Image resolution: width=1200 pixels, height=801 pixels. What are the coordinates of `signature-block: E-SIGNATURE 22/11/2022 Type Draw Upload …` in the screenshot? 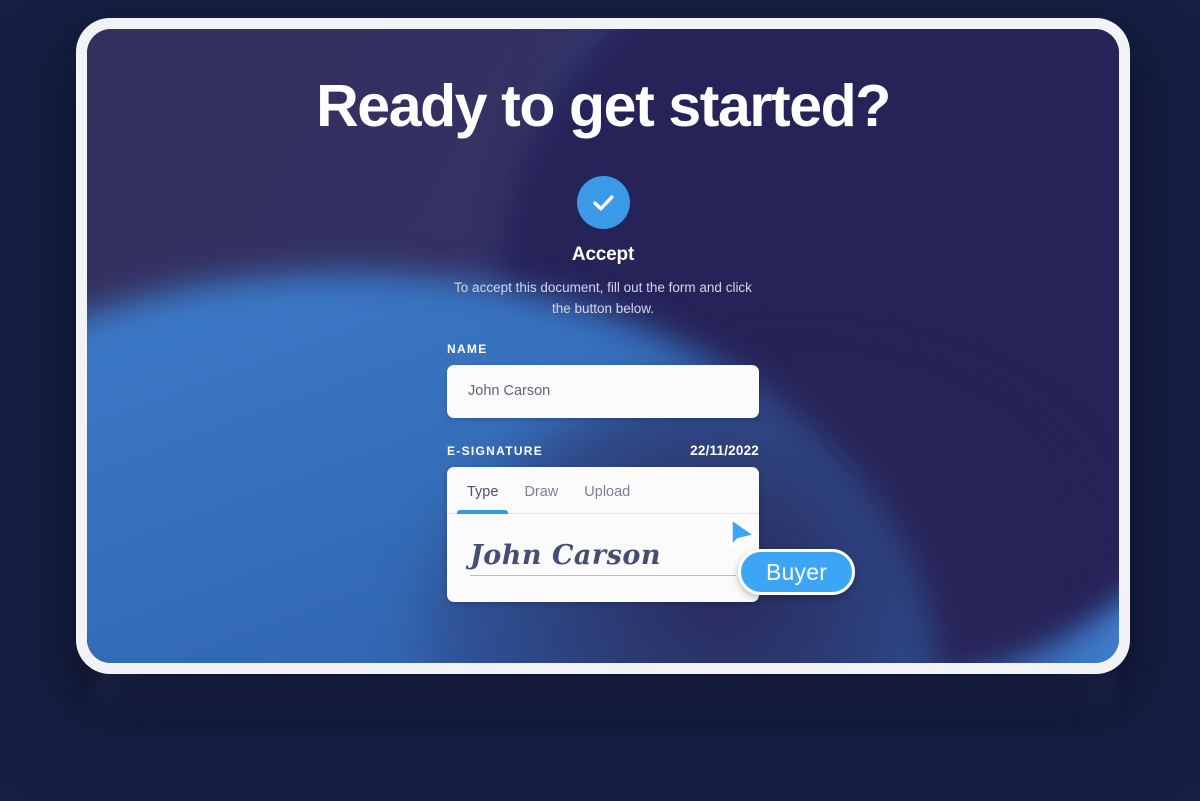 It's located at (603, 522).